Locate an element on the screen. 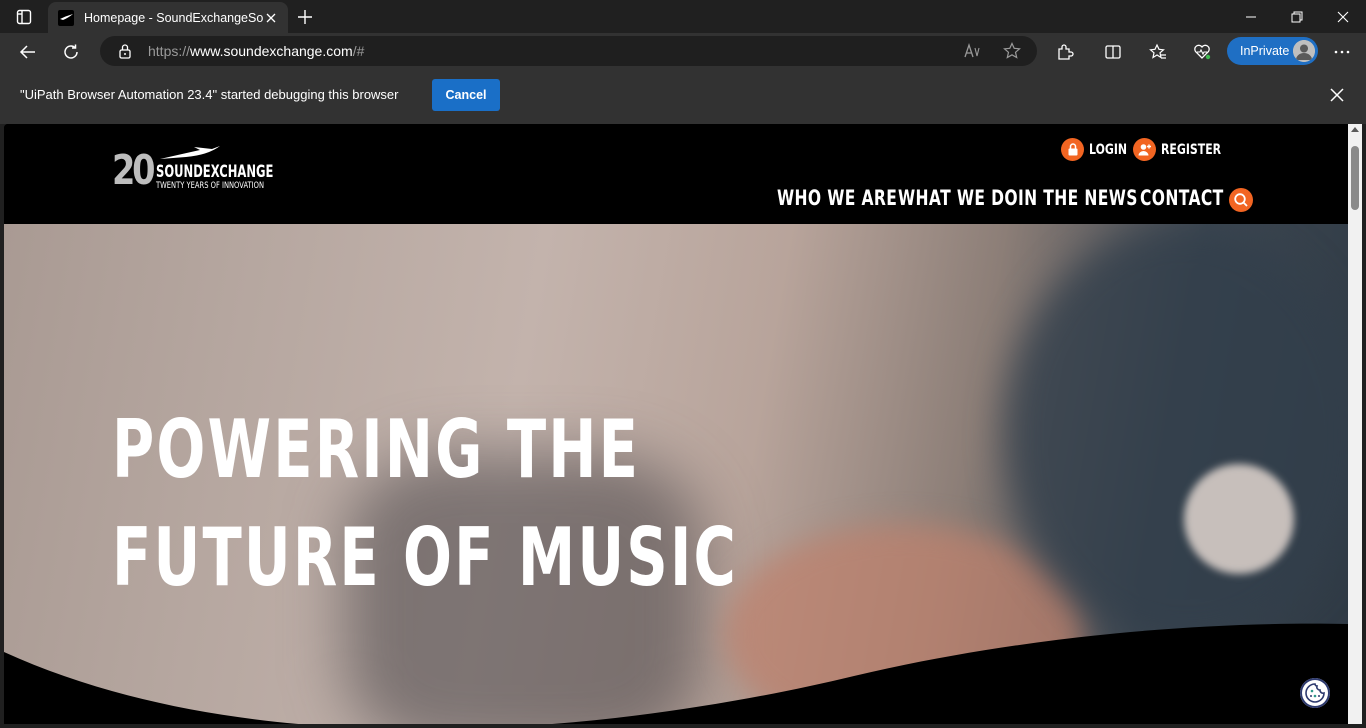 The width and height of the screenshot is (1366, 728). minimize-icon is located at coordinates (1251, 16).